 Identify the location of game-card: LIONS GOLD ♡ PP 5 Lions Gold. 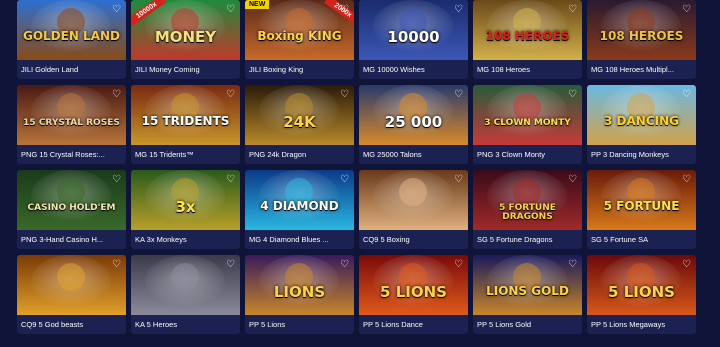
(527, 294).